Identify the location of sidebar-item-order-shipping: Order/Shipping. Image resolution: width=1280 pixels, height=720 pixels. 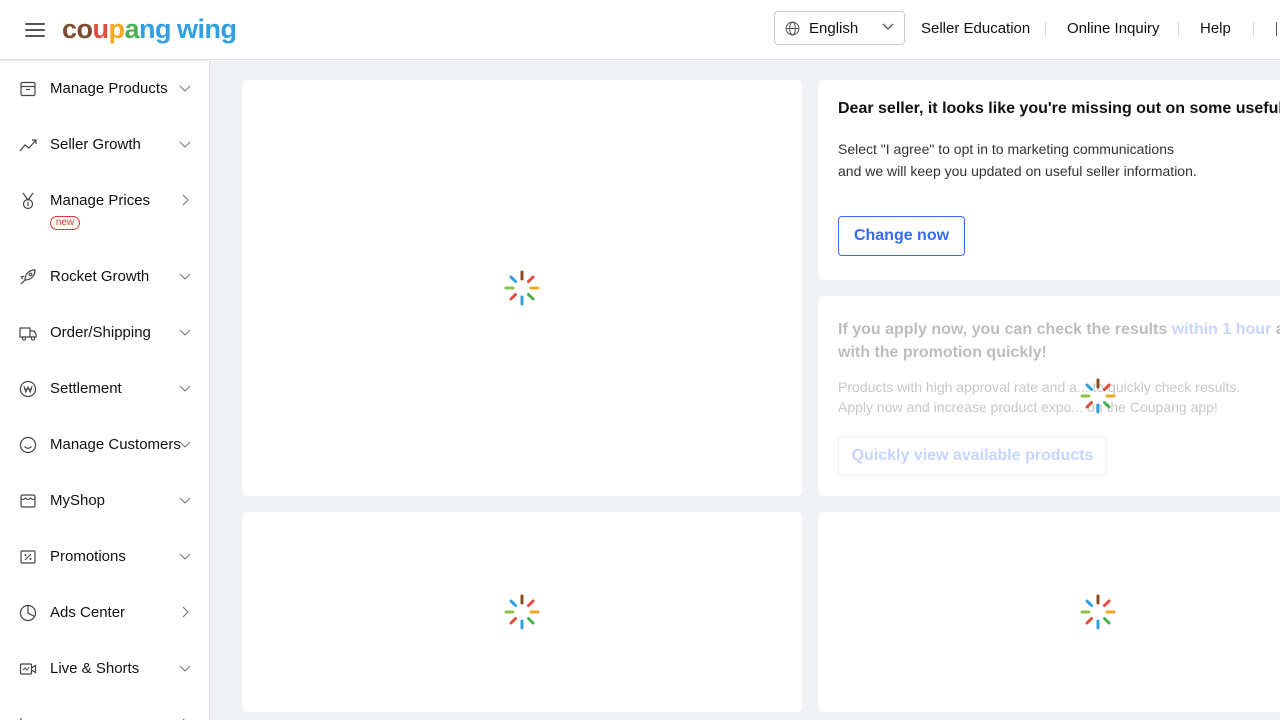
(104, 333).